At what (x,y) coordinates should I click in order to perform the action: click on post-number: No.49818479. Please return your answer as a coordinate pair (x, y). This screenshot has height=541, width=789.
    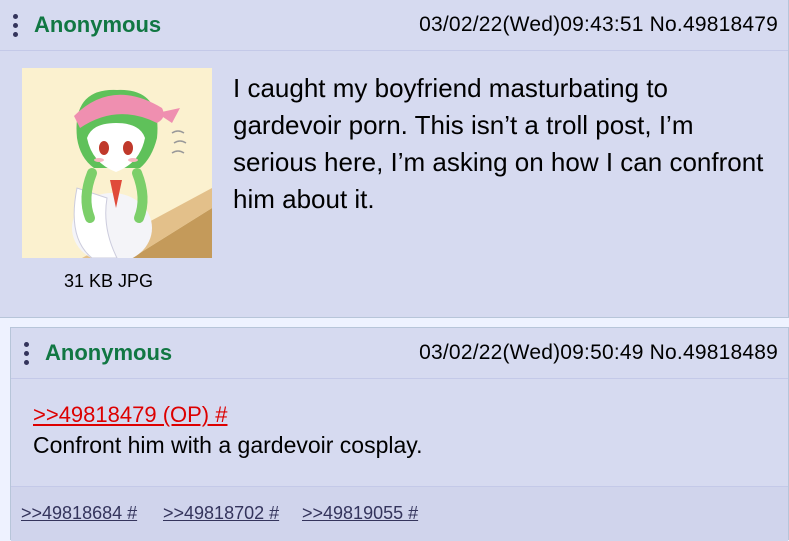
    Looking at the image, I should click on (714, 24).